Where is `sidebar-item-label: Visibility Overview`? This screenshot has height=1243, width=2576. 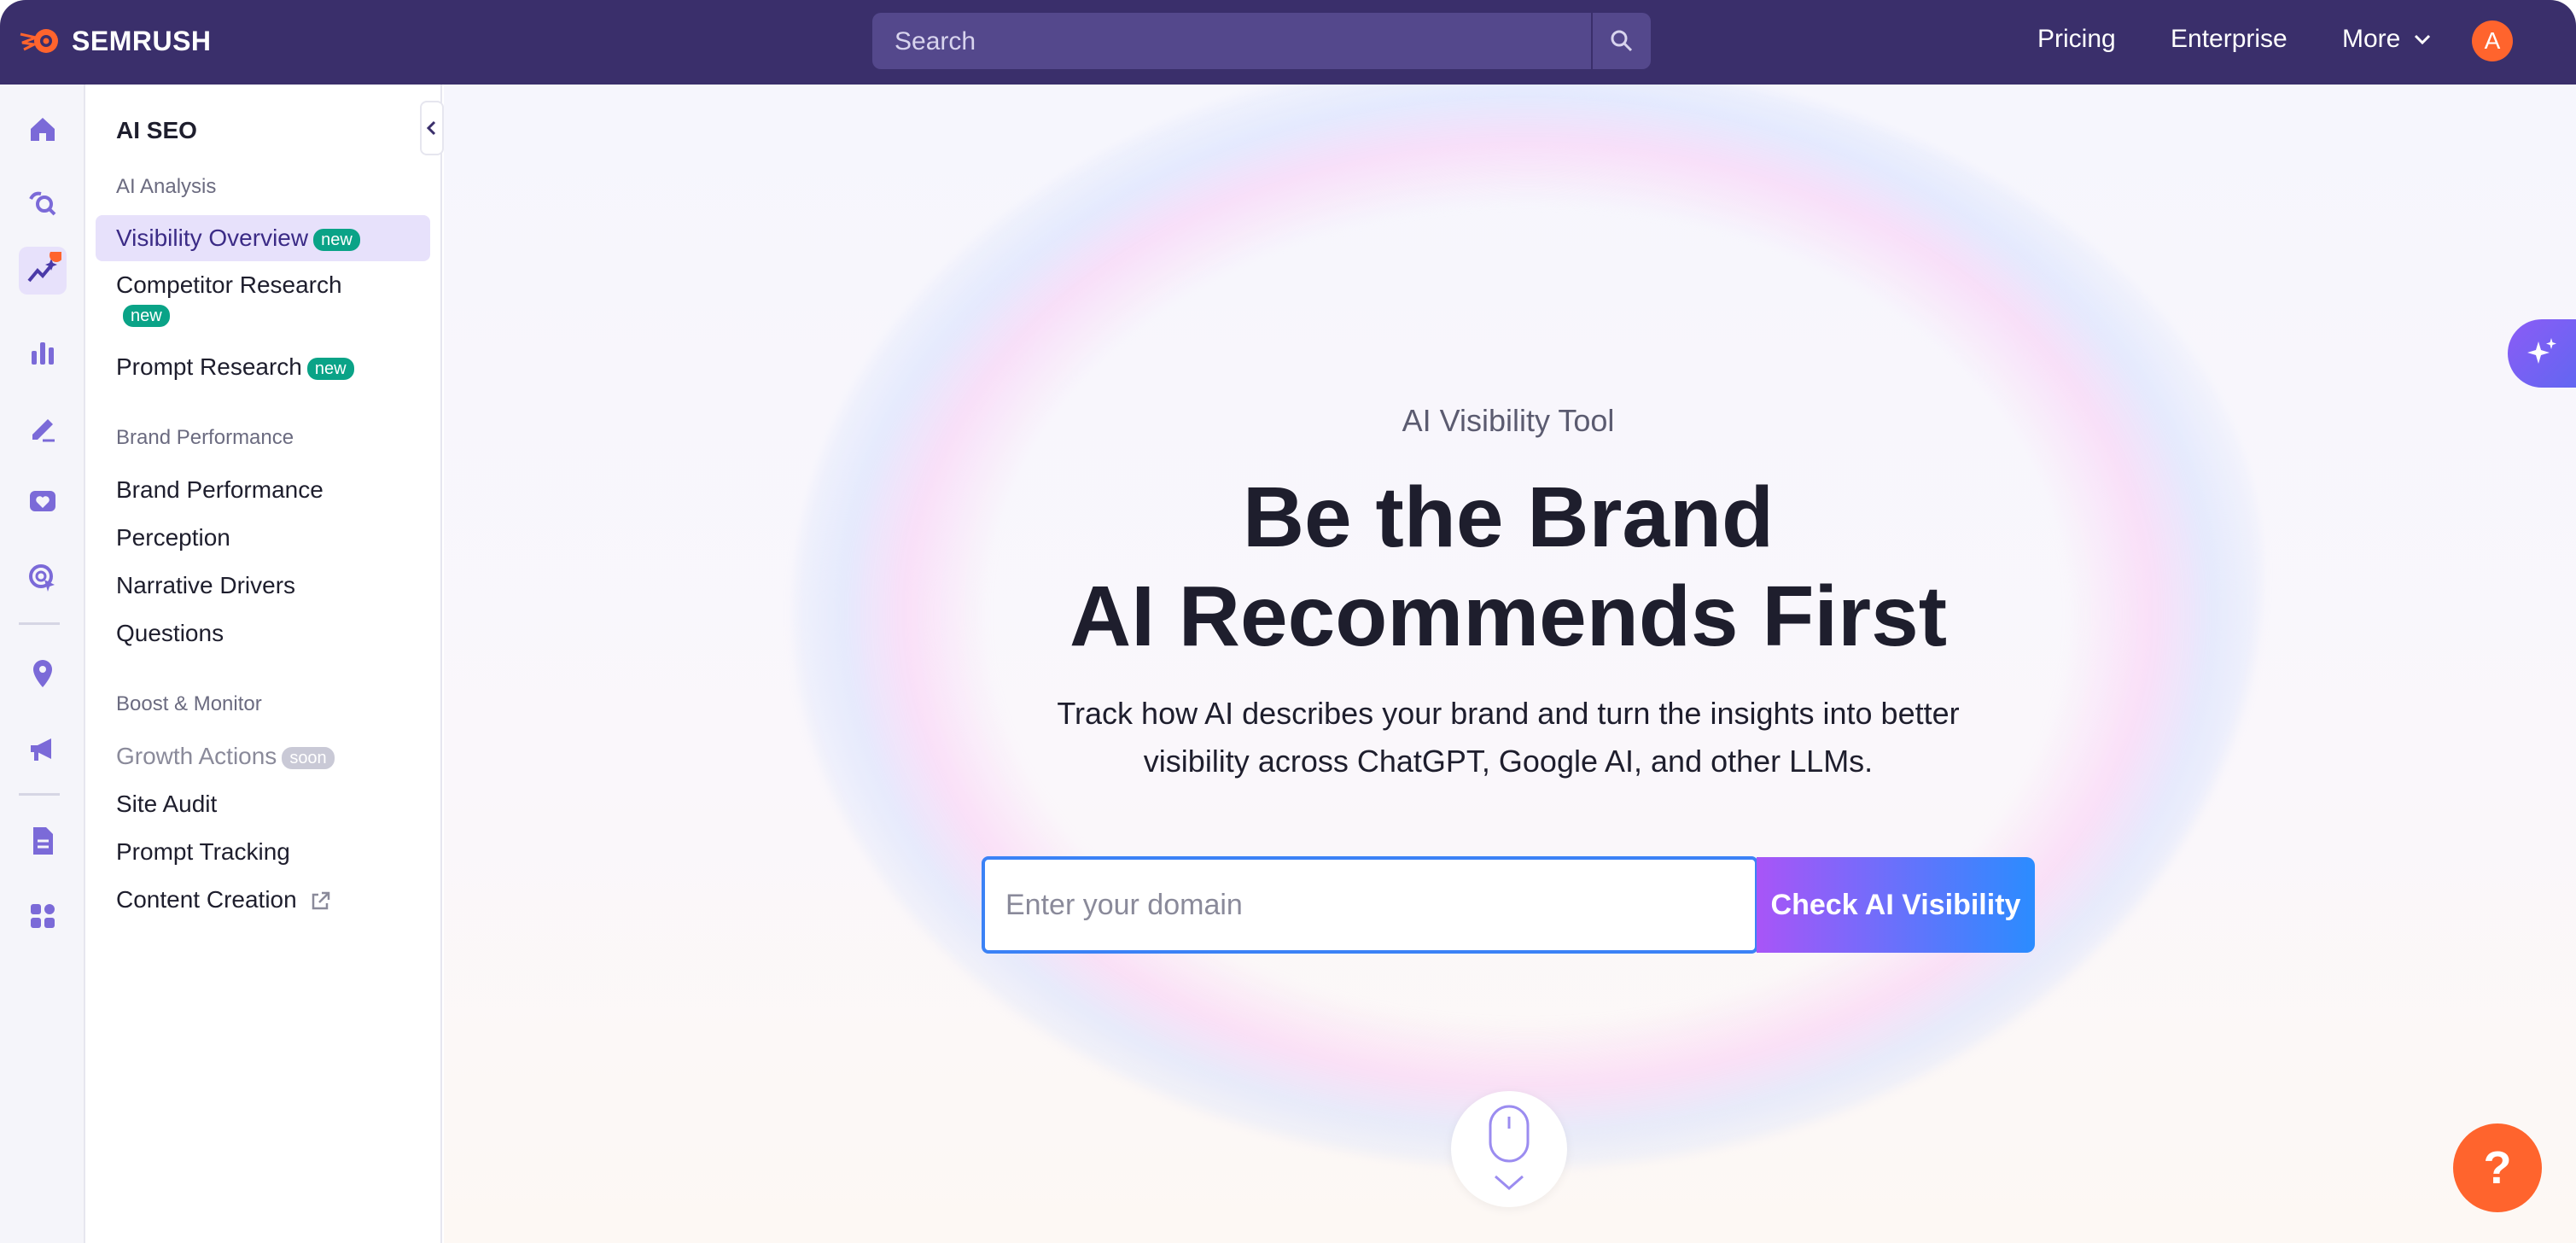
sidebar-item-label: Visibility Overview is located at coordinates (212, 238).